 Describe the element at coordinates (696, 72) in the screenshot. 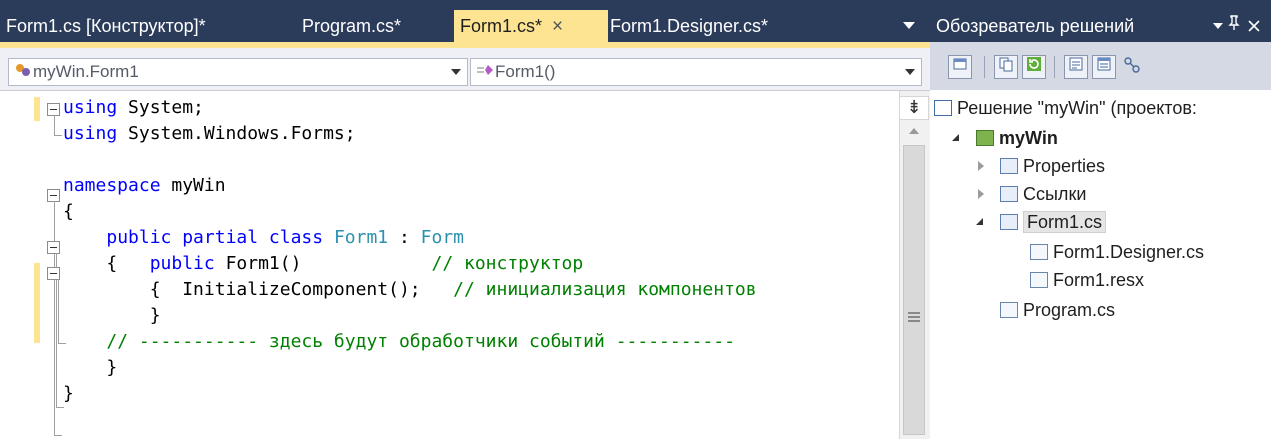

I see `member-selector-combo: Form1()` at that location.